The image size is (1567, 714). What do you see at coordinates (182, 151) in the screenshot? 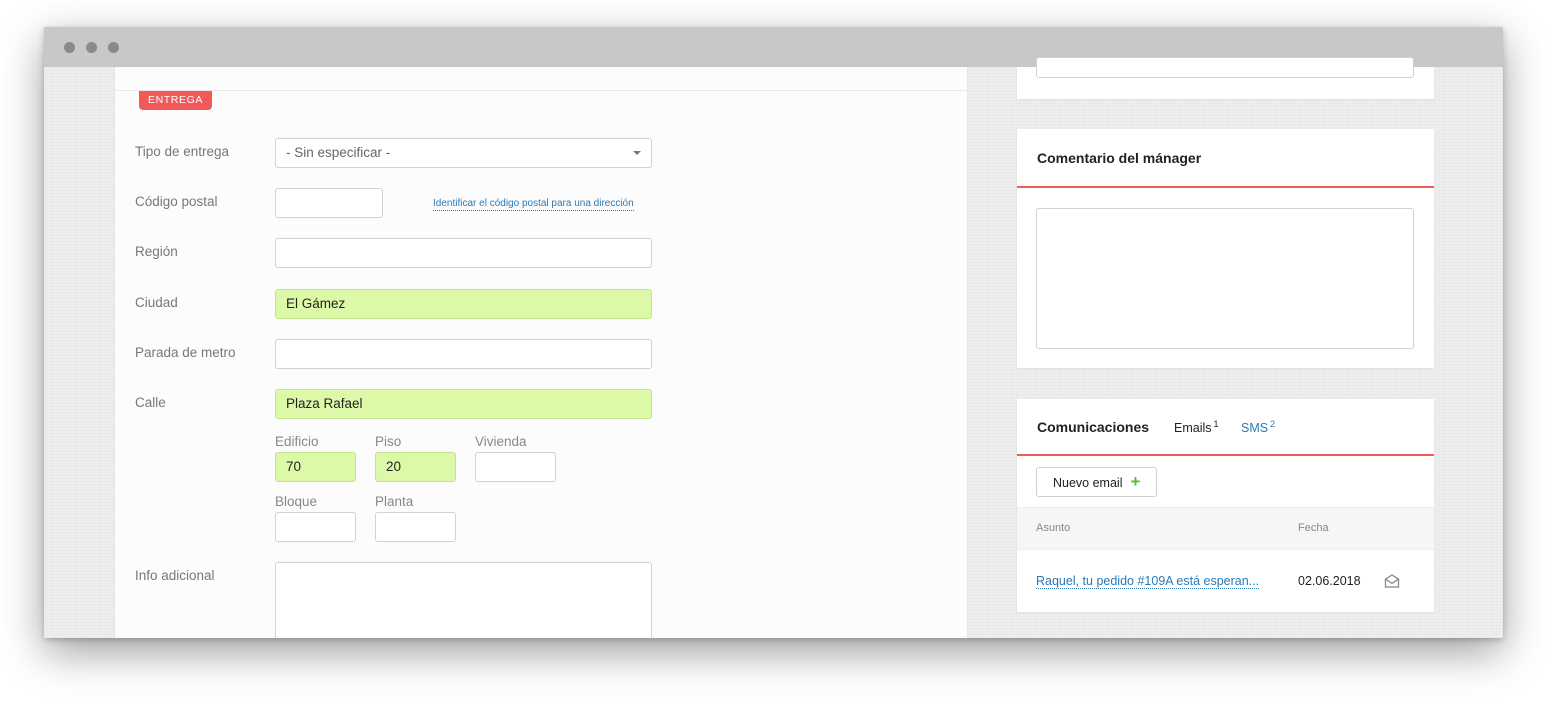
I see `delivery-type-label: Tipo de entrega` at bounding box center [182, 151].